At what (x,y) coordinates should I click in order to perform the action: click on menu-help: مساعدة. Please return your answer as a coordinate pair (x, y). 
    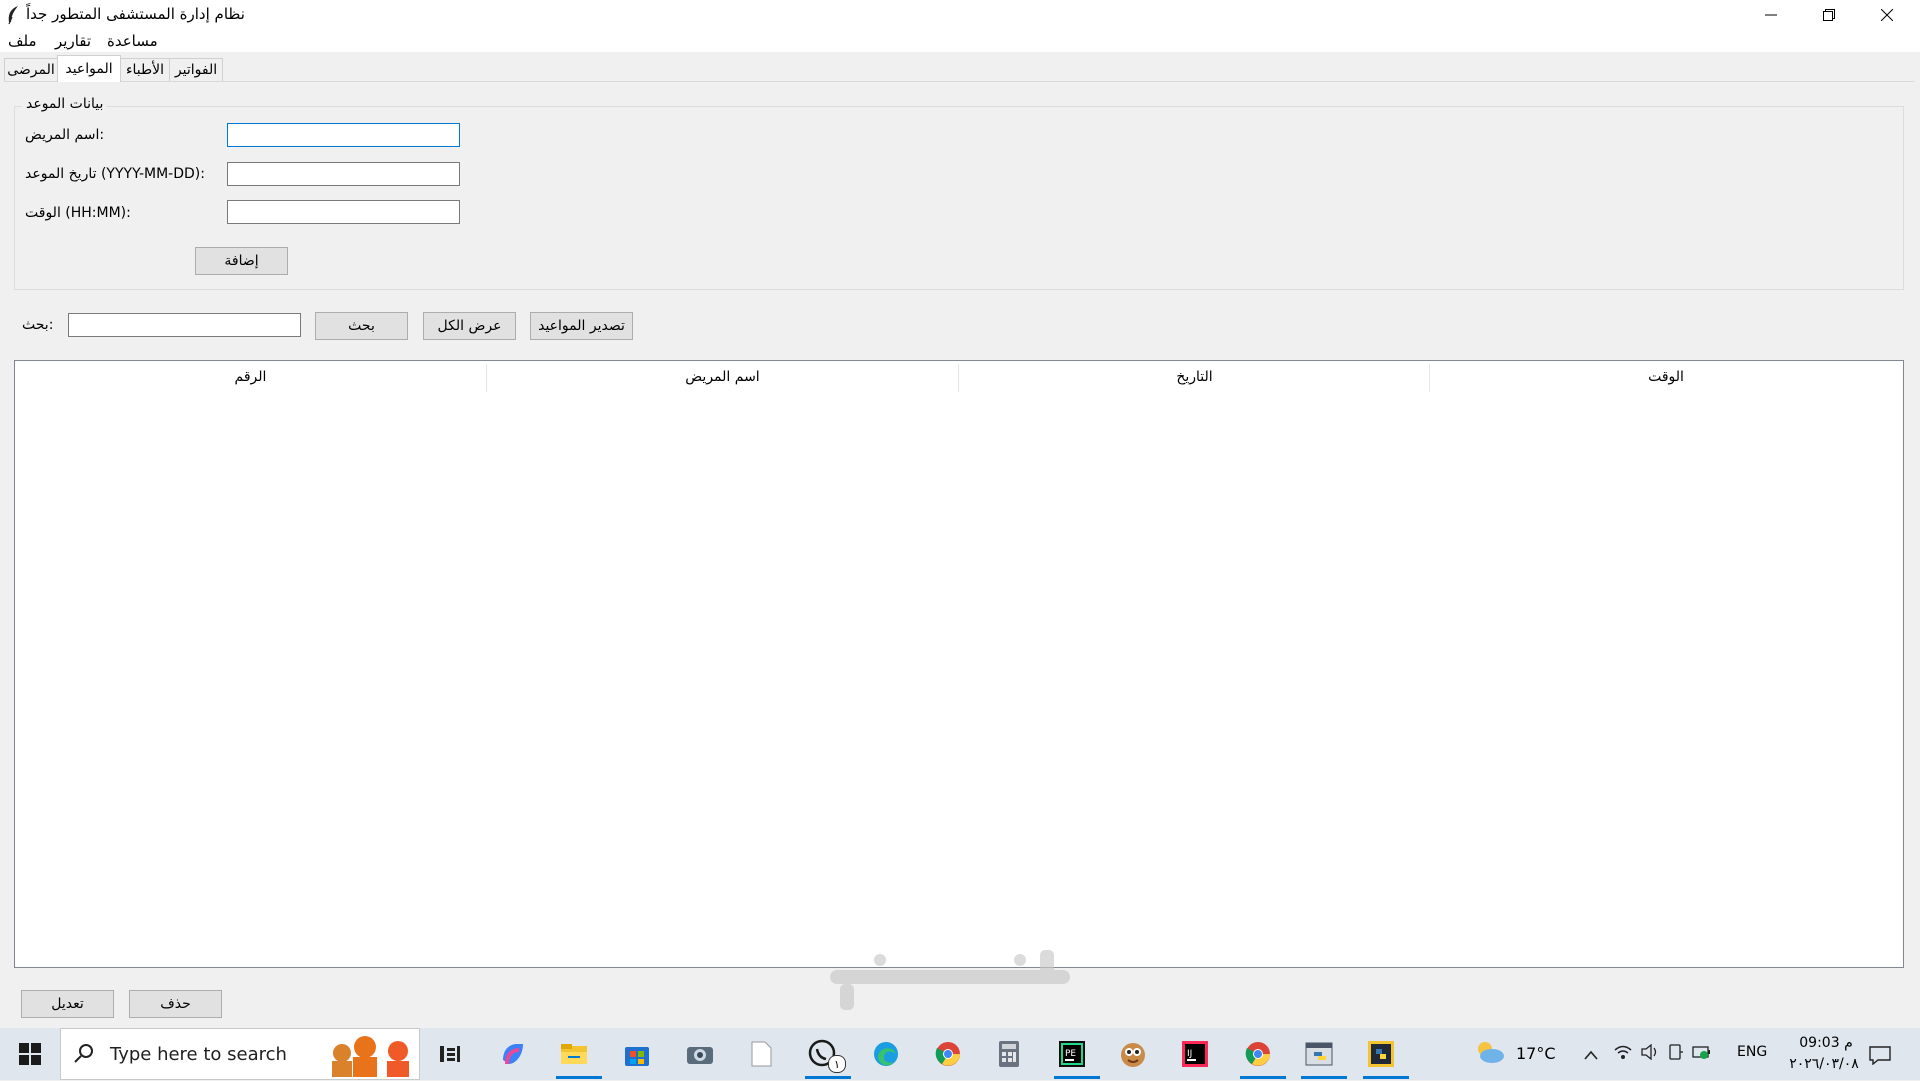
    Looking at the image, I should click on (132, 41).